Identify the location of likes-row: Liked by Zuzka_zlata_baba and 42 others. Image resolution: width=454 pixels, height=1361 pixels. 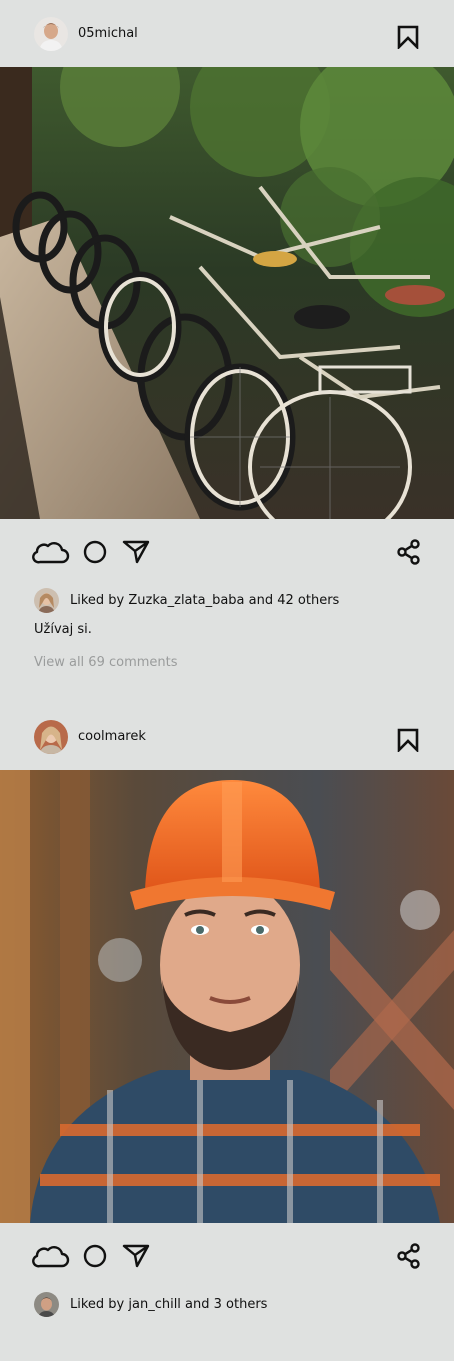
(186, 600).